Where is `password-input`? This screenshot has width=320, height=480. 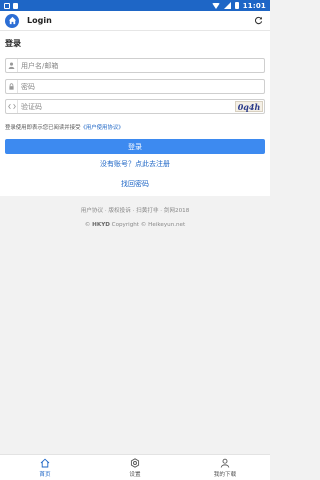
password-input is located at coordinates (106, 86).